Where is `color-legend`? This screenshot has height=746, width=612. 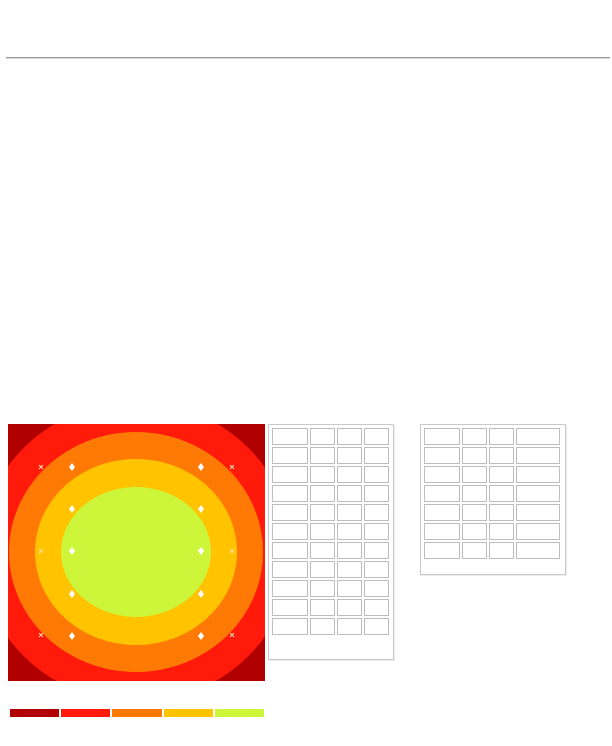
color-legend is located at coordinates (137, 713).